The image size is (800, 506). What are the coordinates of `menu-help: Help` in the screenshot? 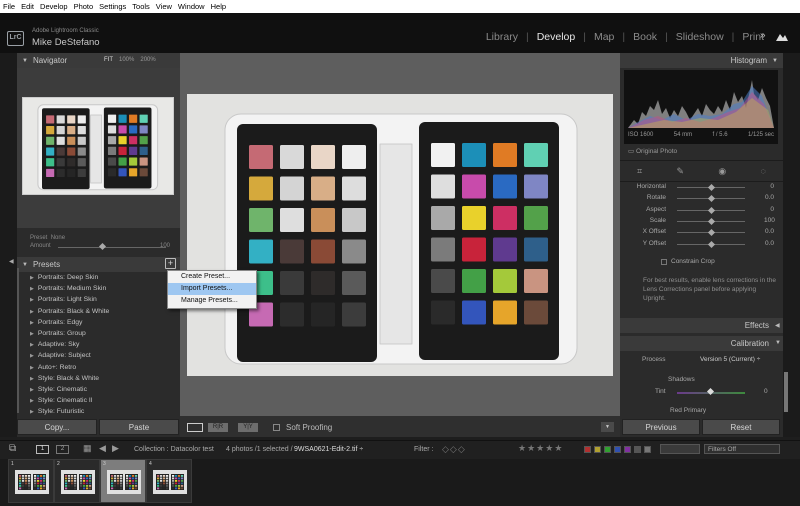 It's located at (218, 6).